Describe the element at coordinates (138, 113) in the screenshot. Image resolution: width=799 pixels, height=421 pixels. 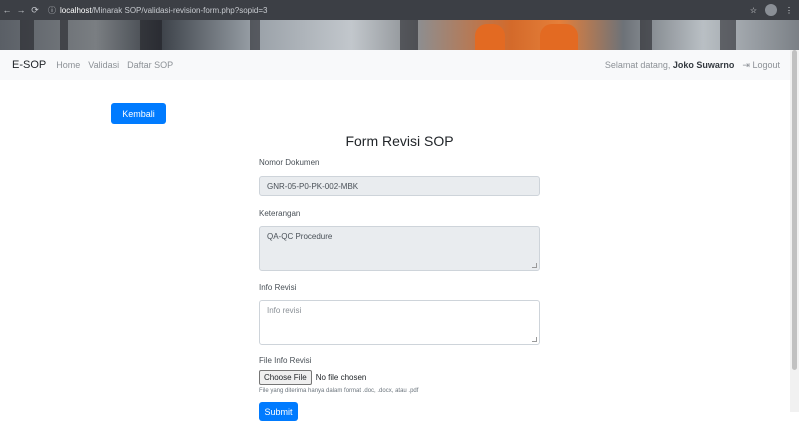
I see `kembali-button: Kembali` at that location.